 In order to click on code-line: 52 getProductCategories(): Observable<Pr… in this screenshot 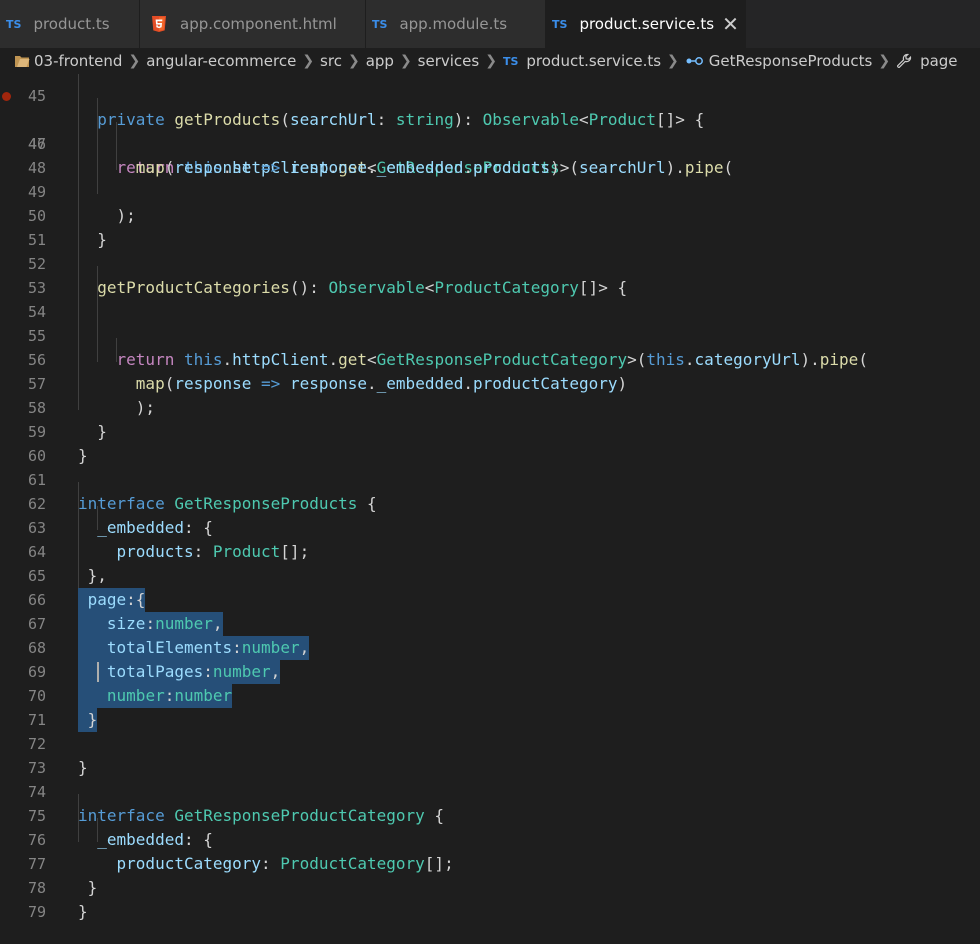, I will do `click(490, 262)`.